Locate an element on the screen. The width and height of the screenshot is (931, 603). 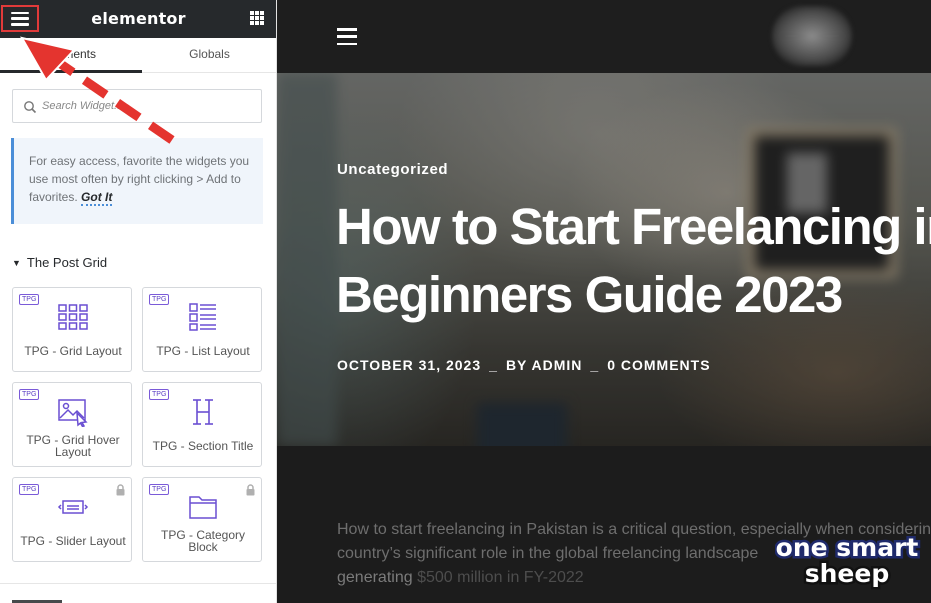
watermark-line: sheep is located at coordinates (847, 573).